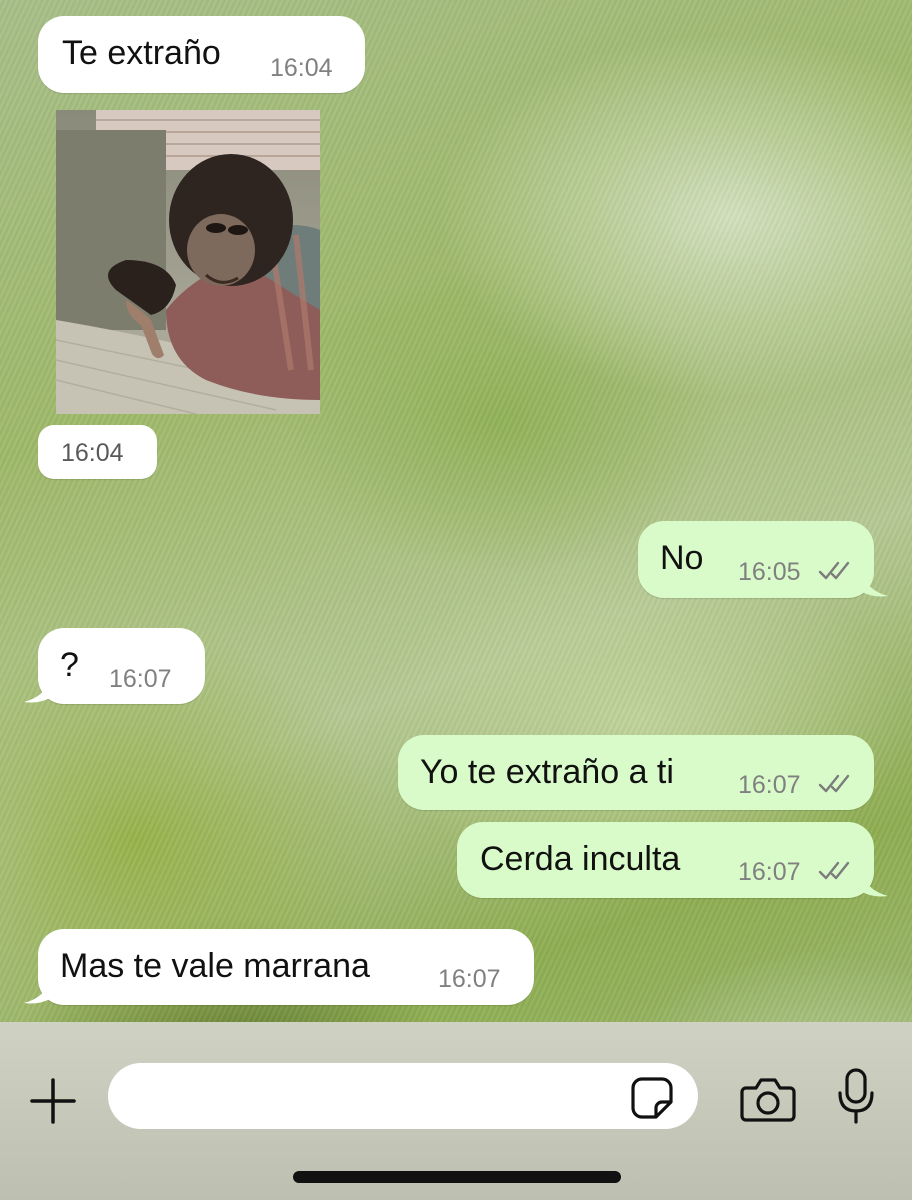  What do you see at coordinates (652, 1098) in the screenshot?
I see `sticker-icon` at bounding box center [652, 1098].